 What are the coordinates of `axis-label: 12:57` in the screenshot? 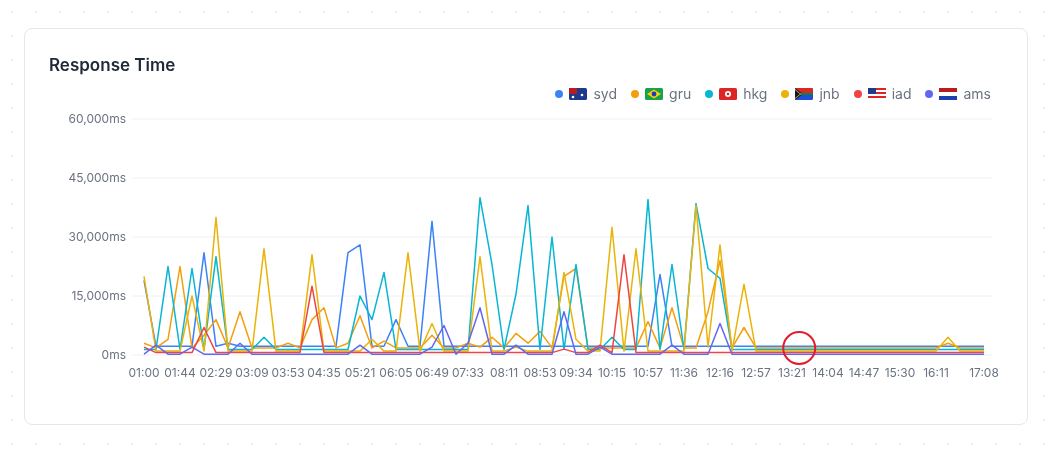 It's located at (756, 372).